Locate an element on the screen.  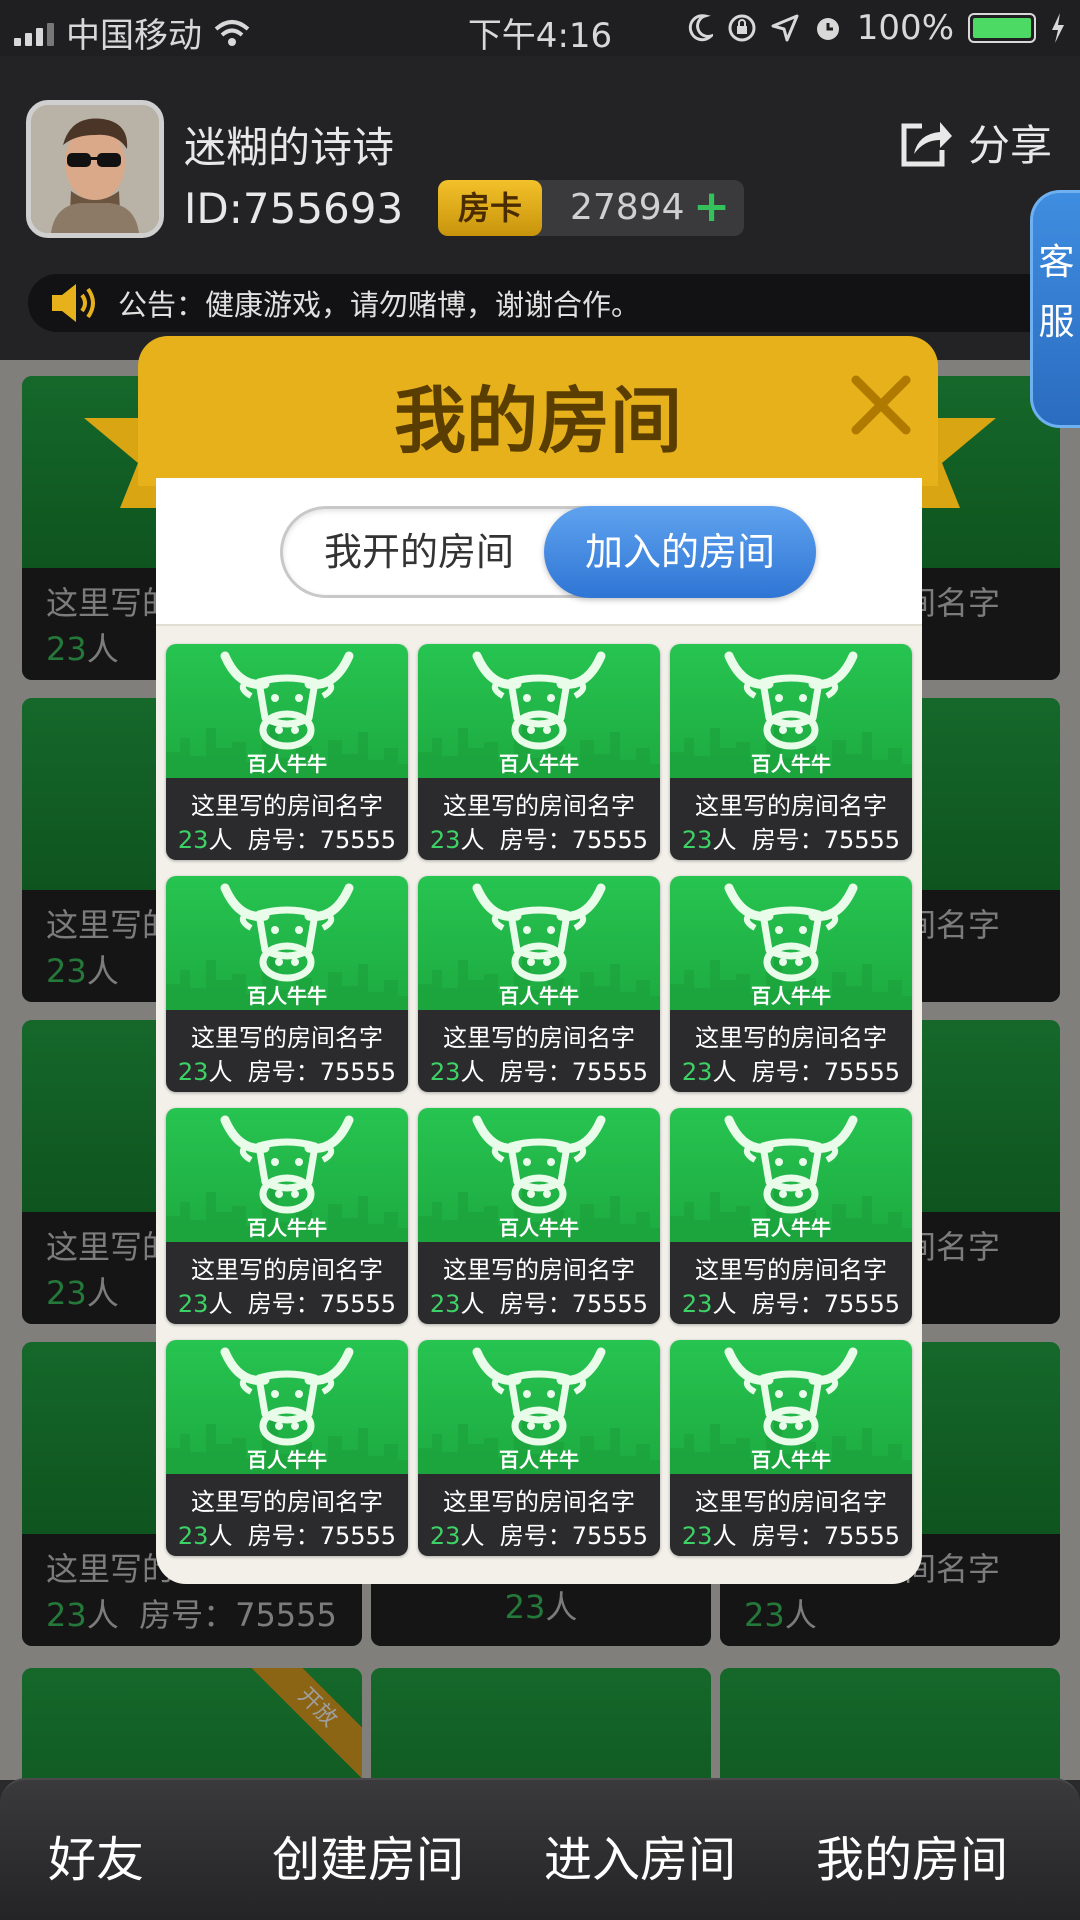
tab-my-opened-rooms: 我开的房间 is located at coordinates (419, 552).